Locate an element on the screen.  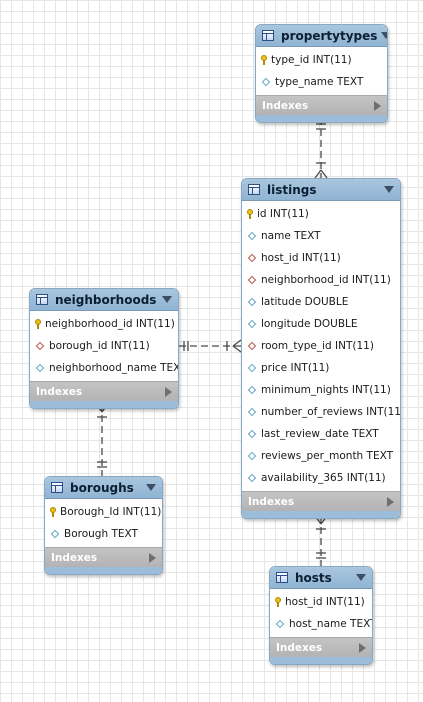
column-list: host_id INT(11) host_name TEXT is located at coordinates (321, 613).